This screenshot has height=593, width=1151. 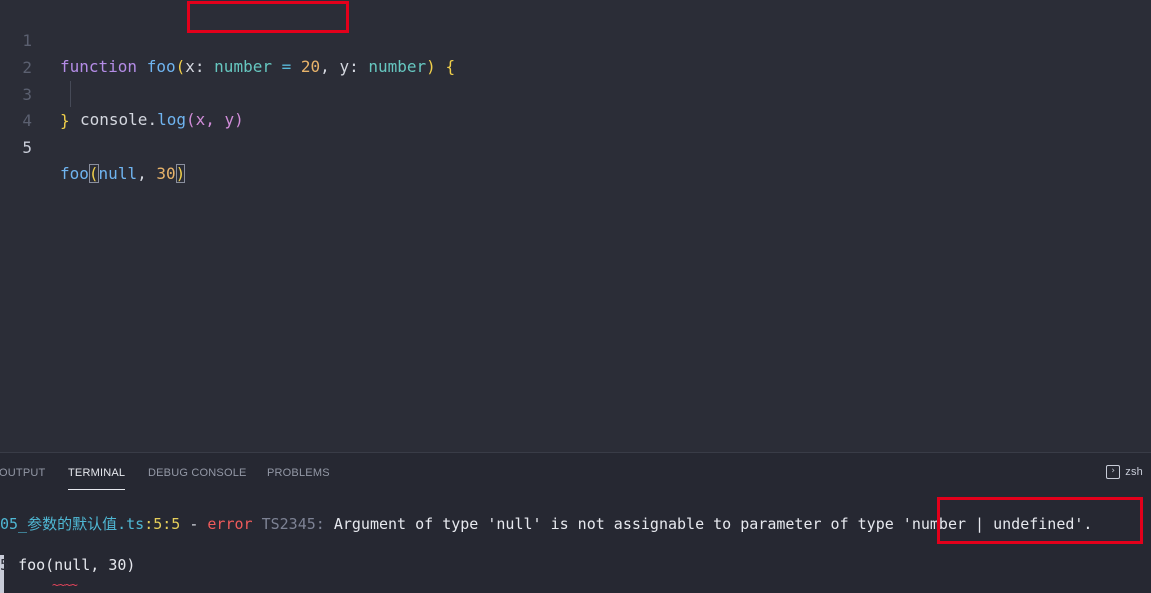 What do you see at coordinates (298, 473) in the screenshot?
I see `tab-problems: PROBLEMS` at bounding box center [298, 473].